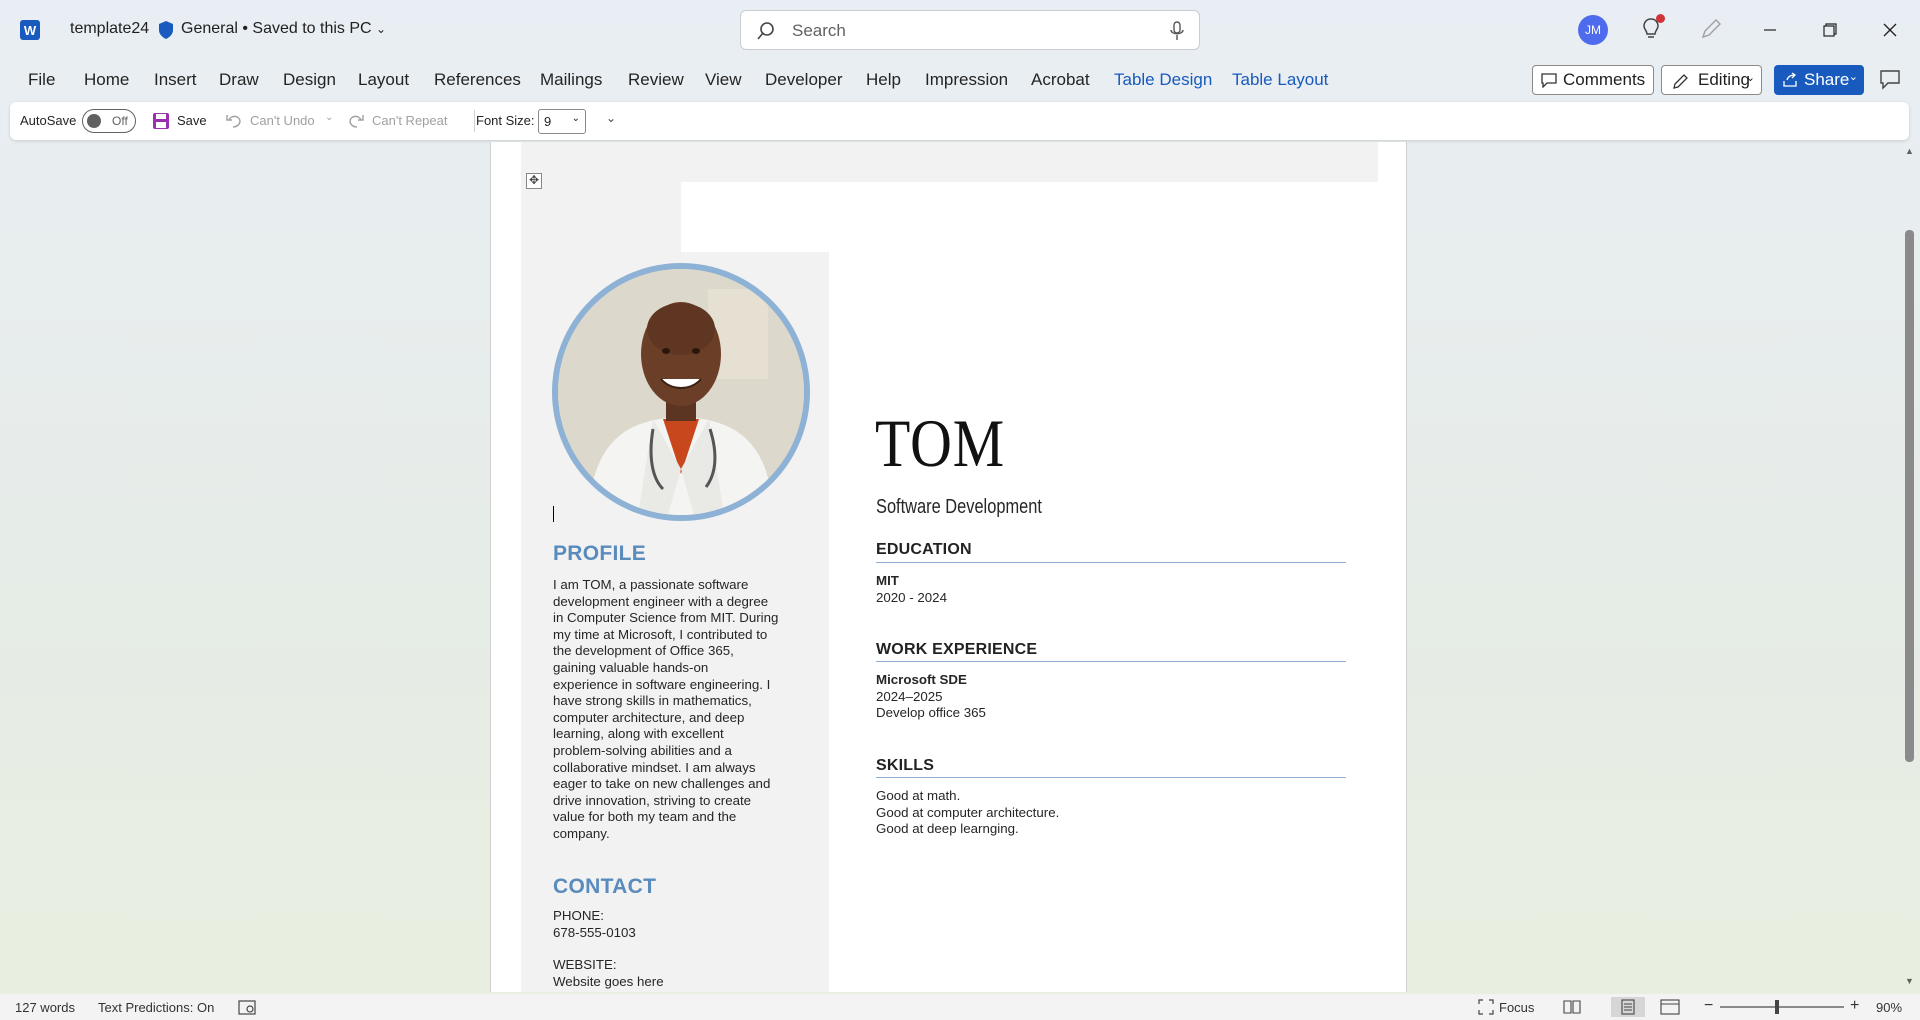 The width and height of the screenshot is (1920, 1020). I want to click on vertical-scrollbar: ▲ ▼, so click(1910, 567).